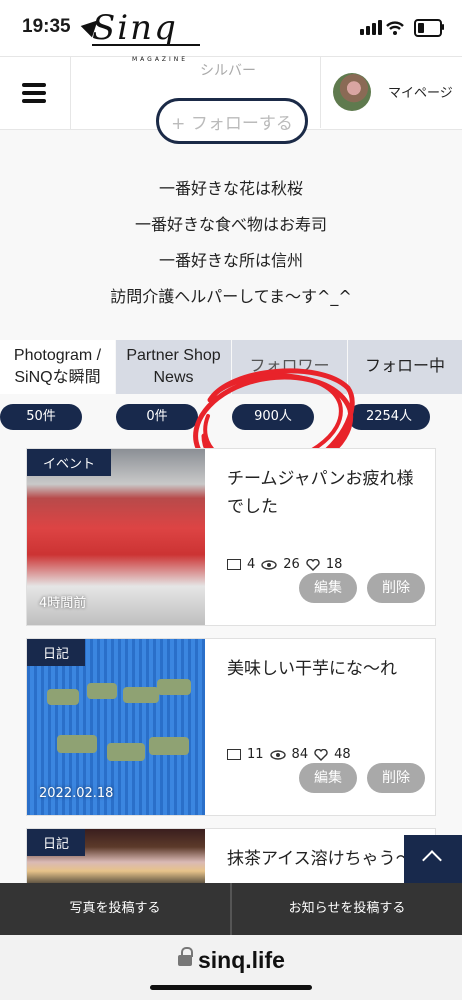  What do you see at coordinates (327, 669) in the screenshot?
I see `post-title: 美味しい干芋にな〜れ` at bounding box center [327, 669].